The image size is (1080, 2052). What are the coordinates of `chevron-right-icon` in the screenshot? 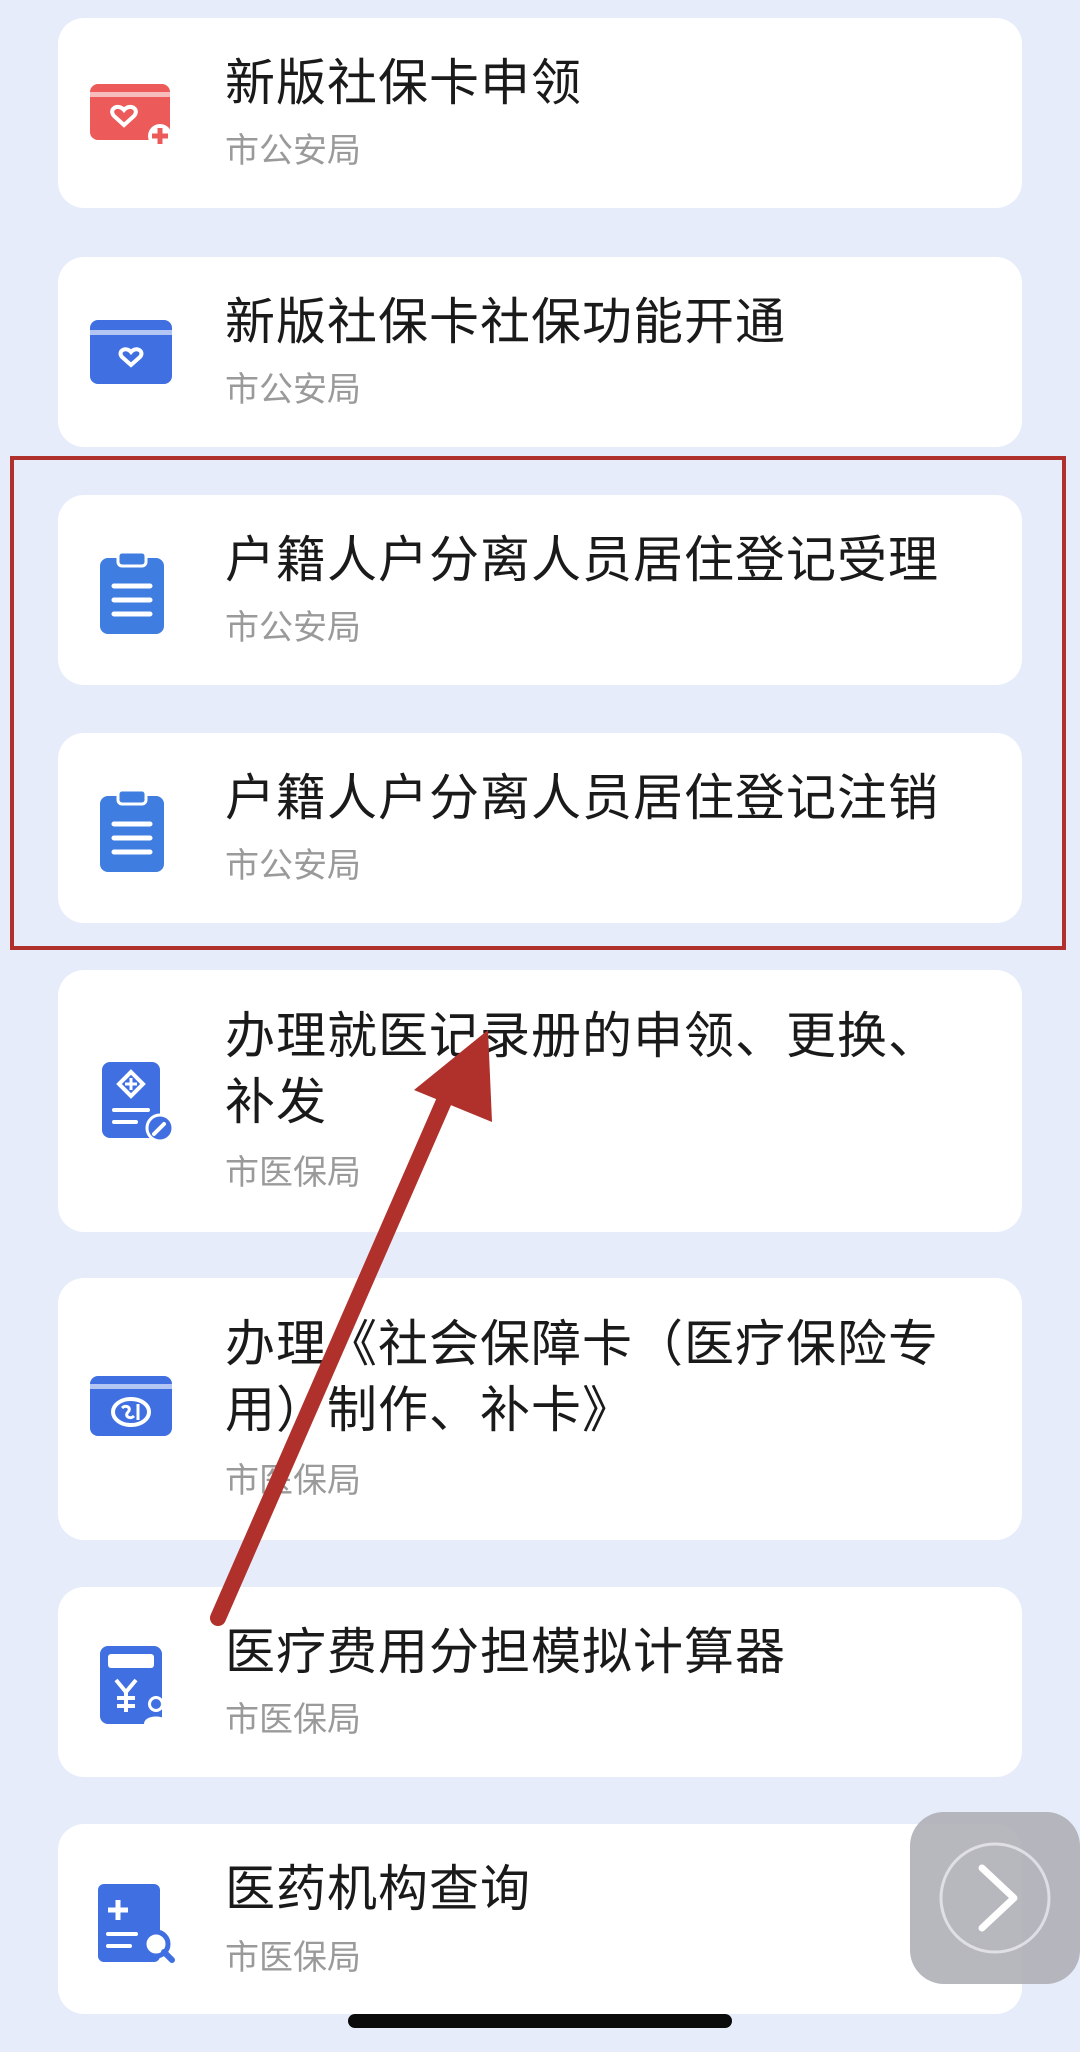 It's located at (995, 1898).